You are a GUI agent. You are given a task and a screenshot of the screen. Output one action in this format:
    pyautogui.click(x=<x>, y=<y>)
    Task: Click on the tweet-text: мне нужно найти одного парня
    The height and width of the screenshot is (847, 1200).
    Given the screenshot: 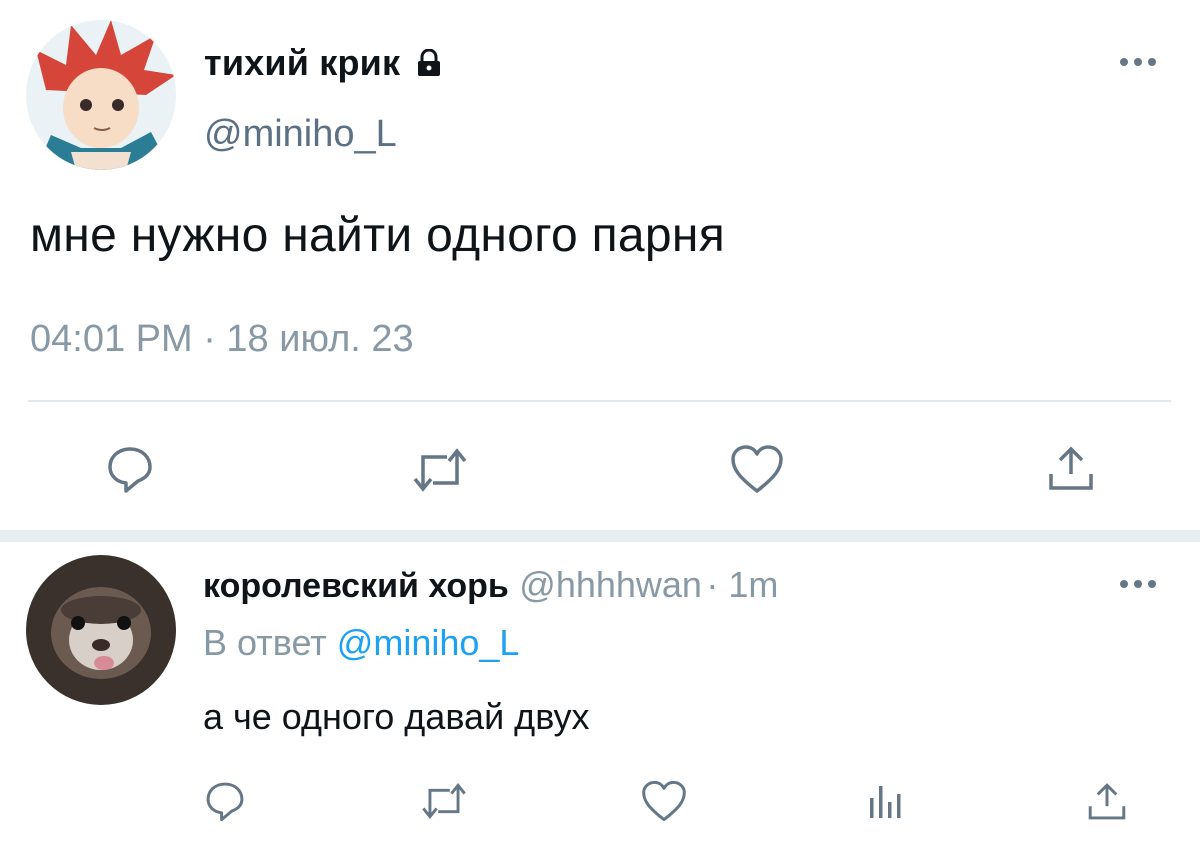 What is the action you would take?
    pyautogui.click(x=378, y=235)
    